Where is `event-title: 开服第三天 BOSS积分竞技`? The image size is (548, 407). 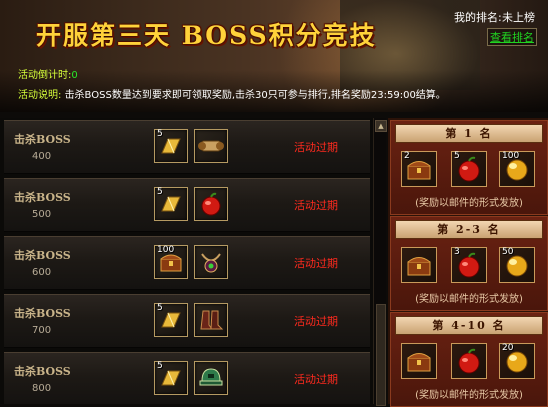
event-title: 开服第三天 BOSS积分竞技 is located at coordinates (206, 35).